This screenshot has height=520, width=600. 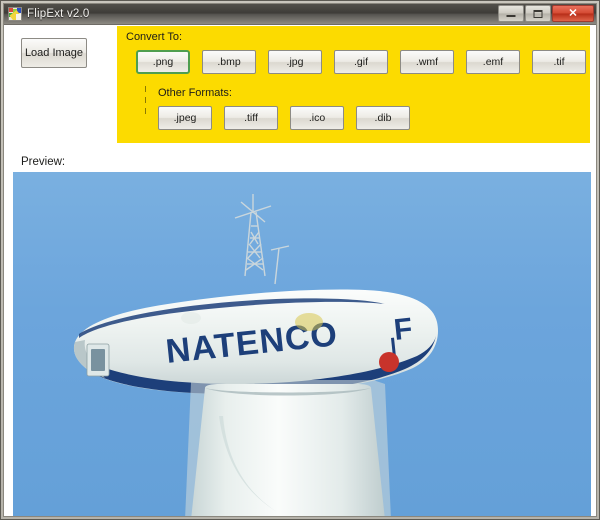 I want to click on tower-body, so click(x=288, y=450).